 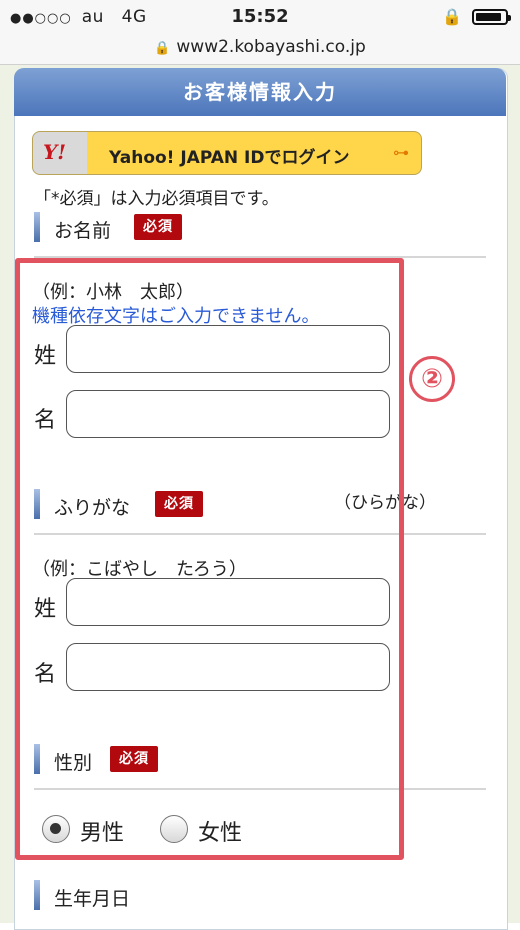 I want to click on name-label: お名前, so click(x=83, y=231).